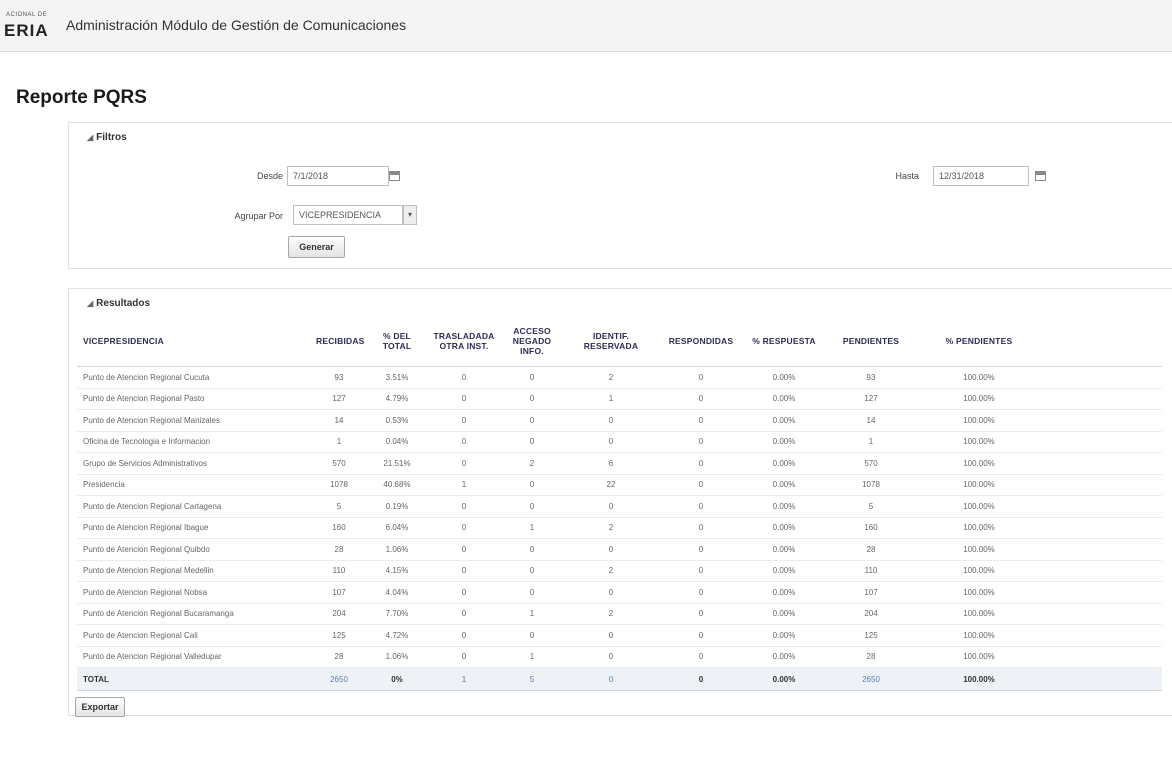  Describe the element at coordinates (195, 420) in the screenshot. I see `row-label-cell: Punto de Atencion Regional Manizales` at that location.